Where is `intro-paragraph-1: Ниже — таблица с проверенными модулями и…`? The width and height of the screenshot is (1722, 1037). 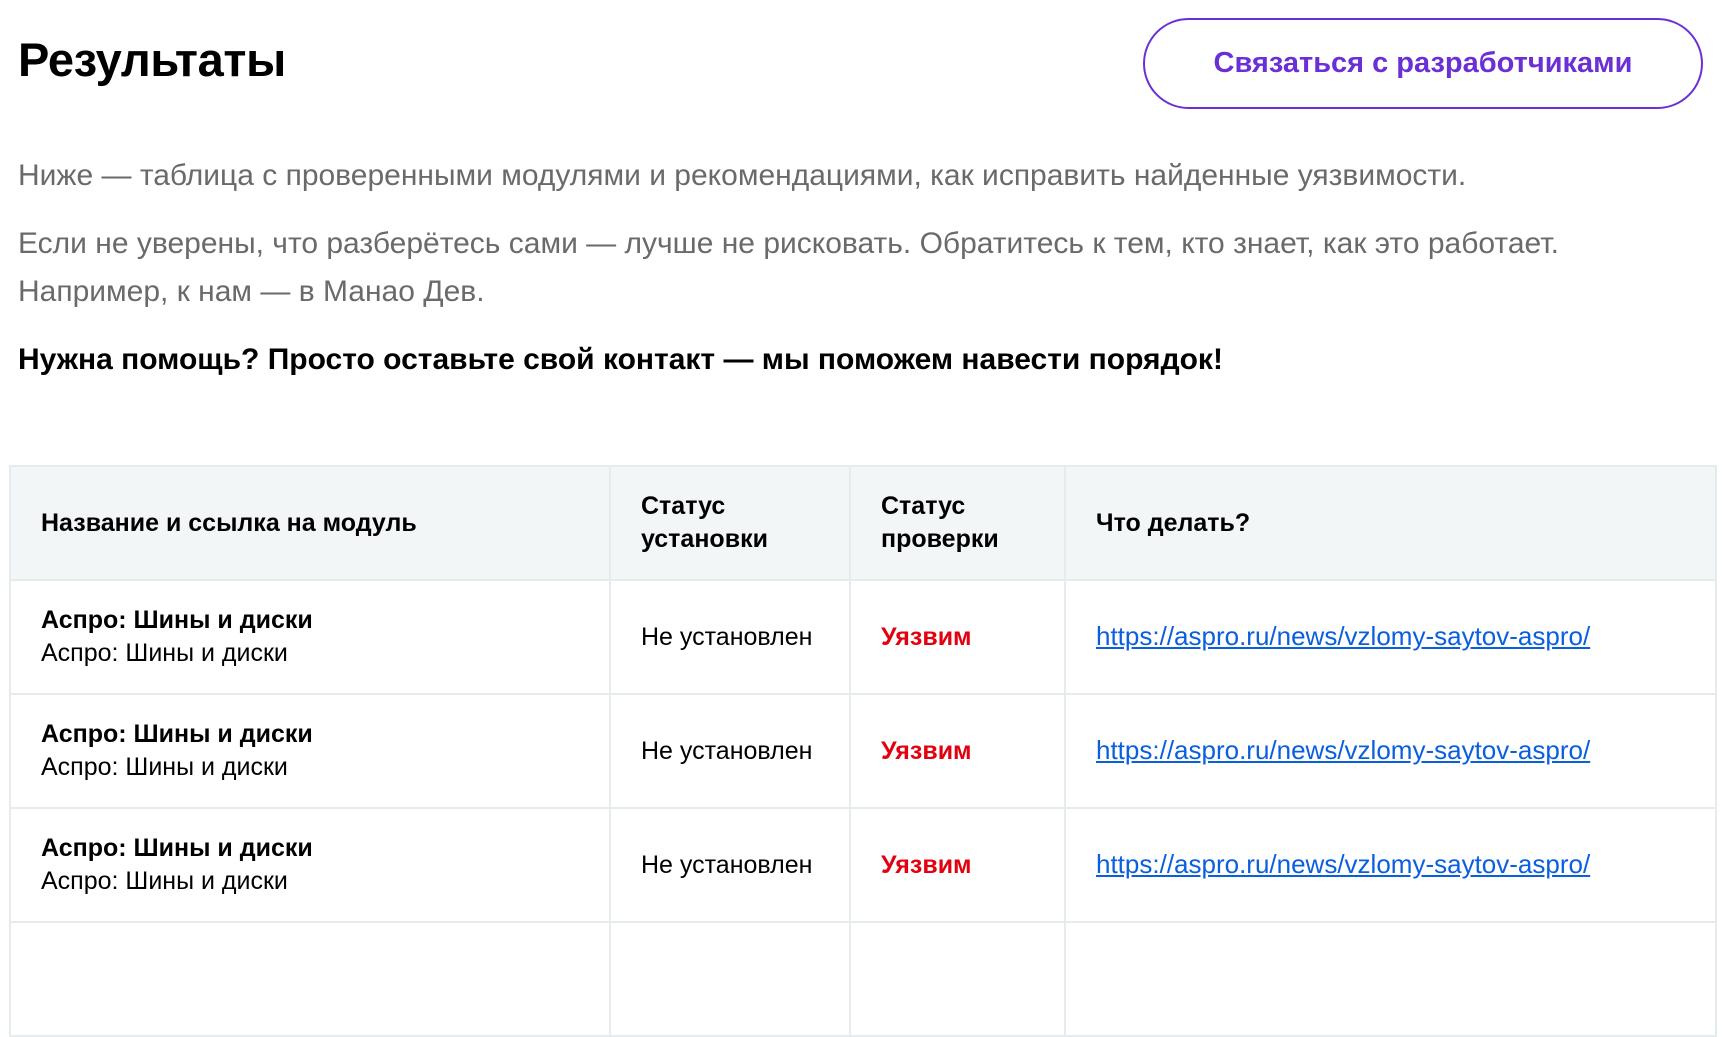
intro-paragraph-1: Ниже — таблица с проверенными модулями и… is located at coordinates (742, 175).